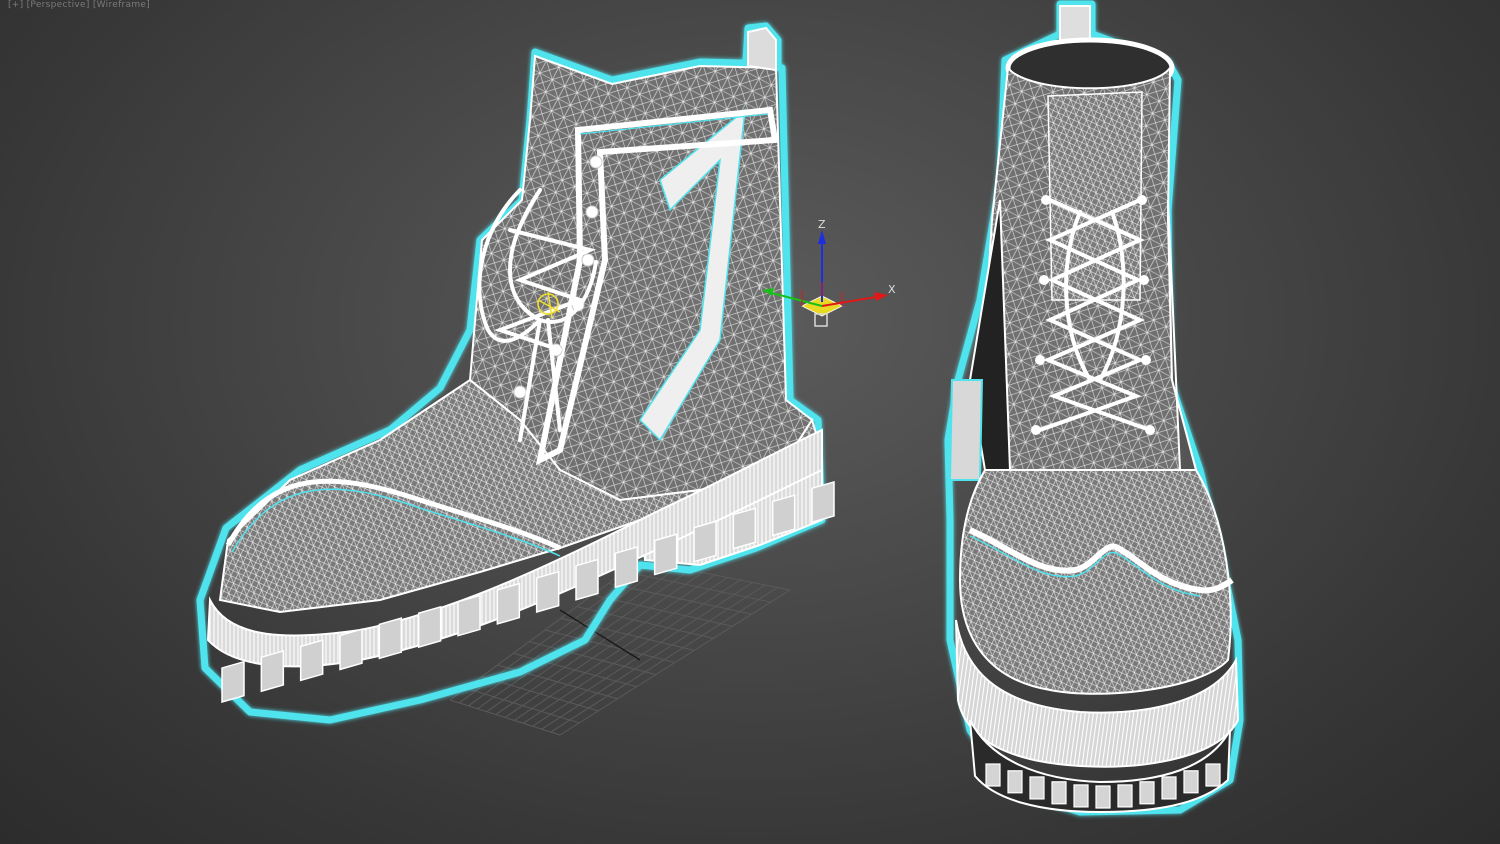 The width and height of the screenshot is (1500, 844). I want to click on gizmo-z-label: Z, so click(822, 224).